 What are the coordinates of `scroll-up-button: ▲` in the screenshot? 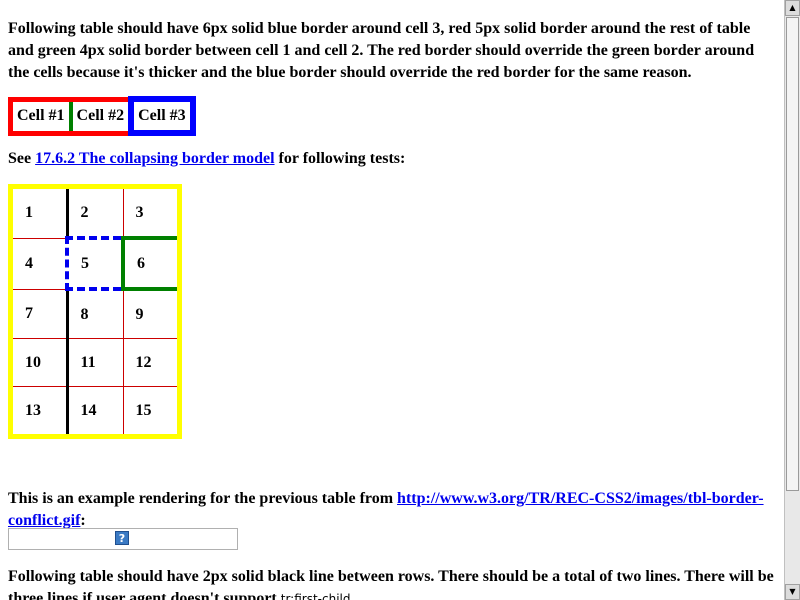 It's located at (792, 8).